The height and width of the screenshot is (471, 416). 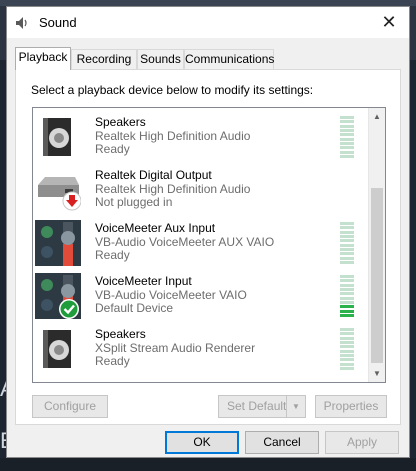 What do you see at coordinates (58, 296) in the screenshot?
I see `voicemeeter-default-icon` at bounding box center [58, 296].